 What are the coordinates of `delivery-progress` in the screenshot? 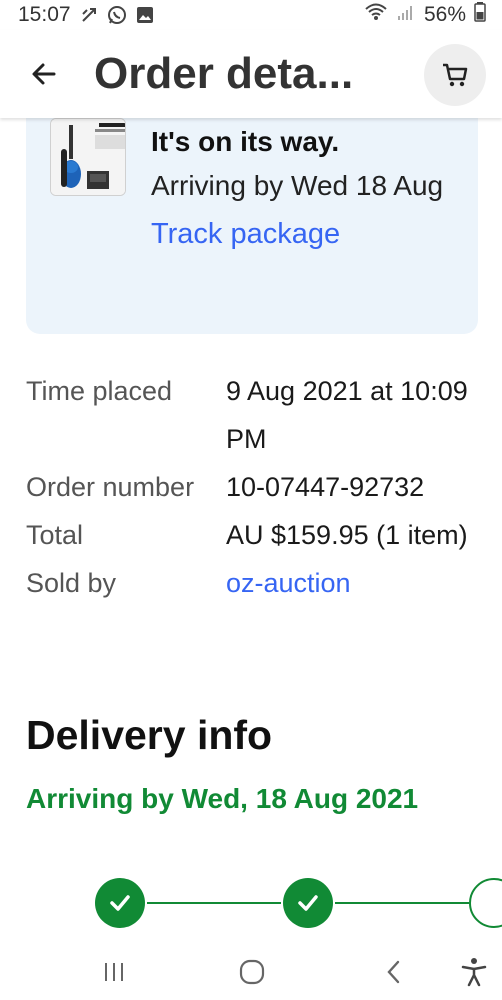 It's located at (298, 903).